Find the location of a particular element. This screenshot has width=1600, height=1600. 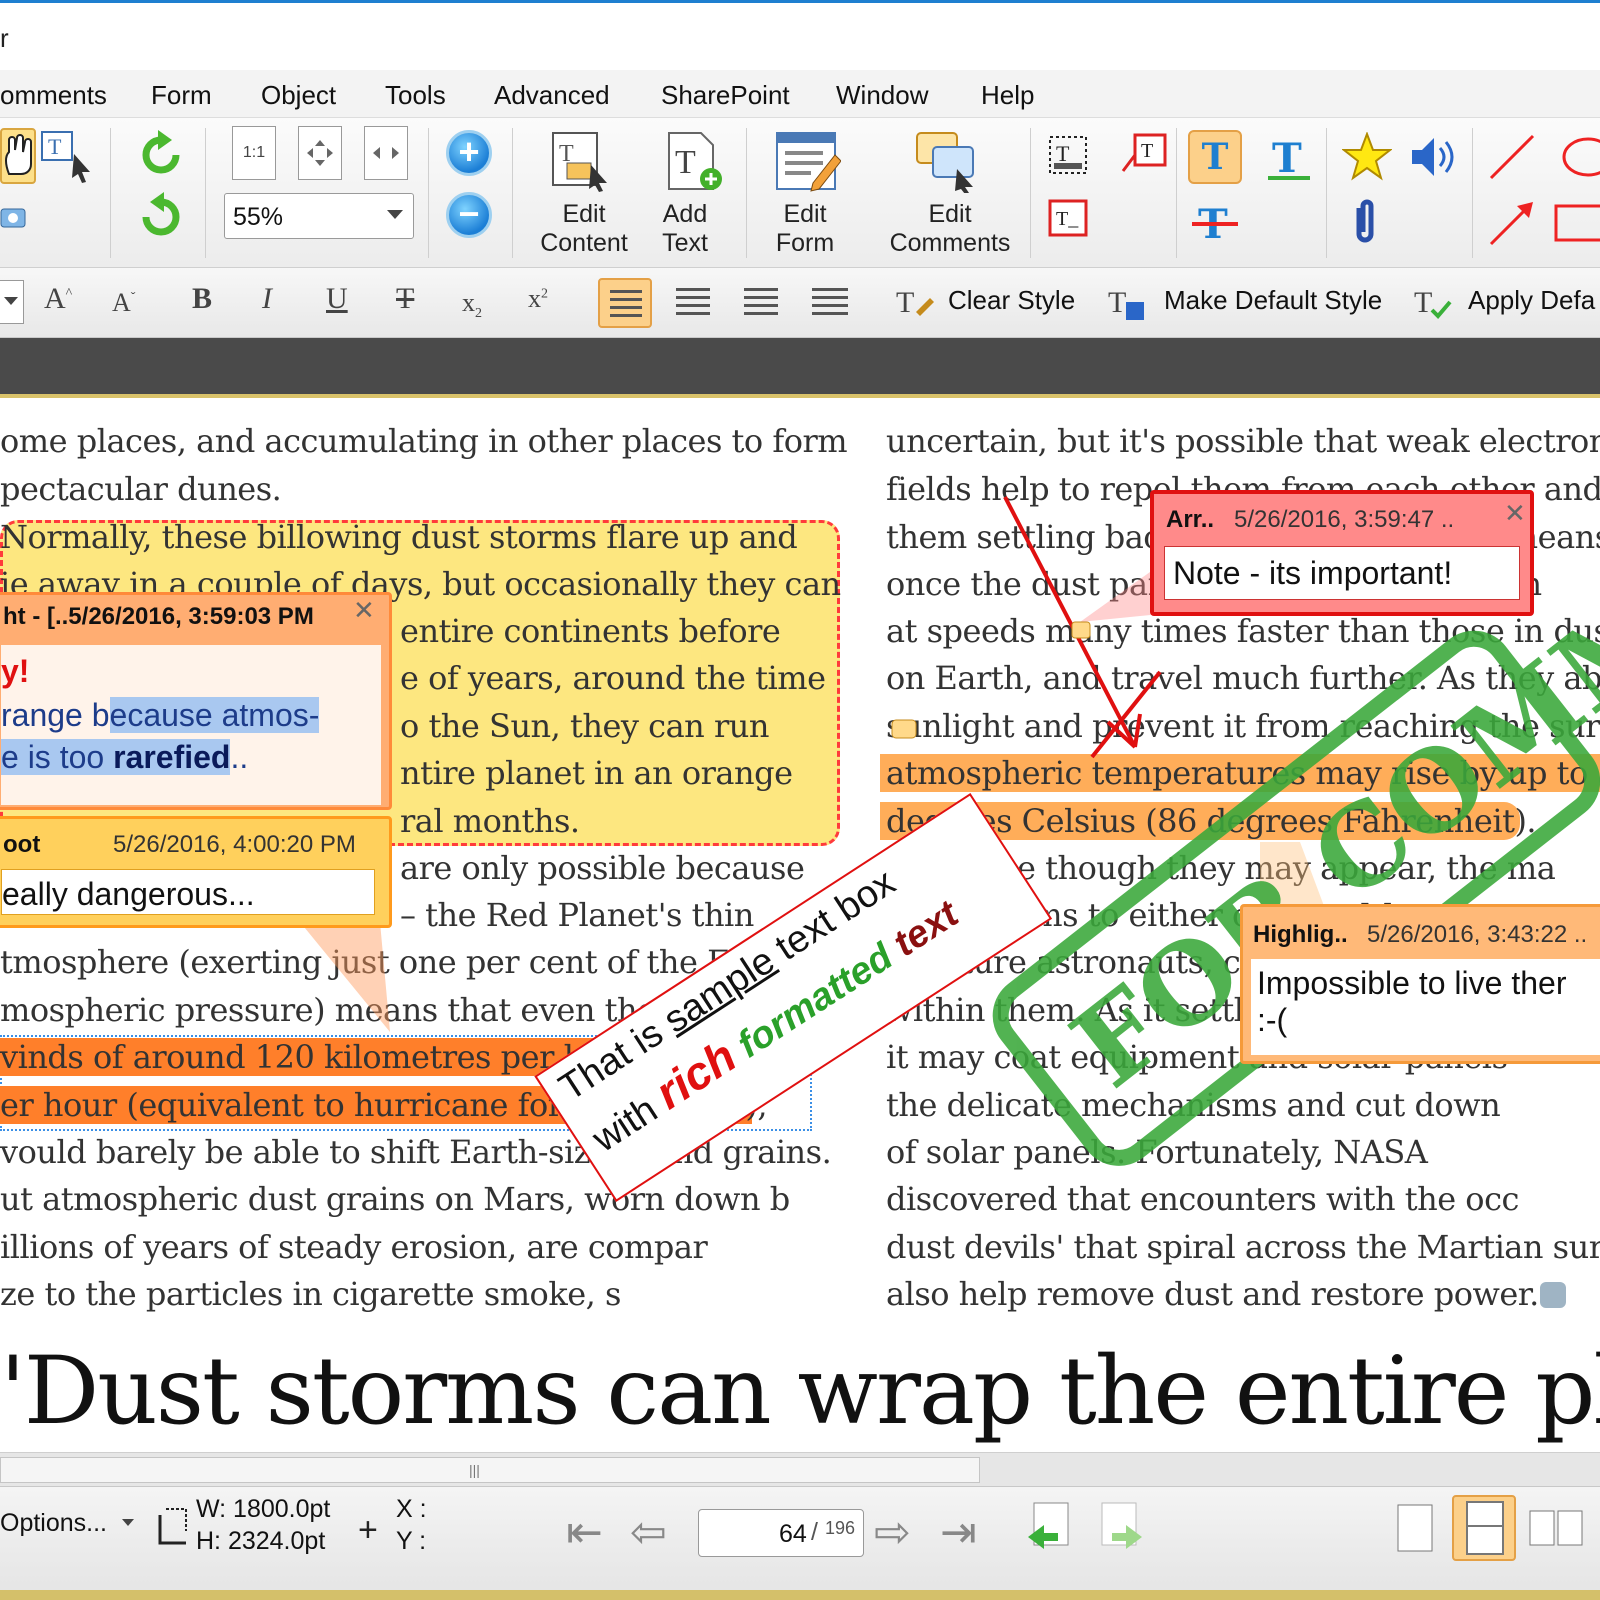

bottom-accent-strip is located at coordinates (800, 1595).